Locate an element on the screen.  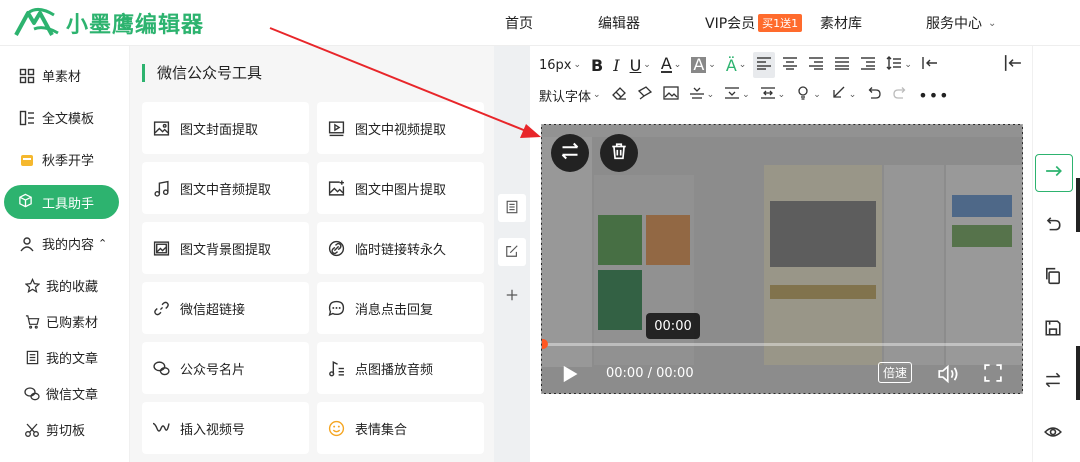
sidebar-sub-clipboard: 剪切板 is located at coordinates (54, 429).